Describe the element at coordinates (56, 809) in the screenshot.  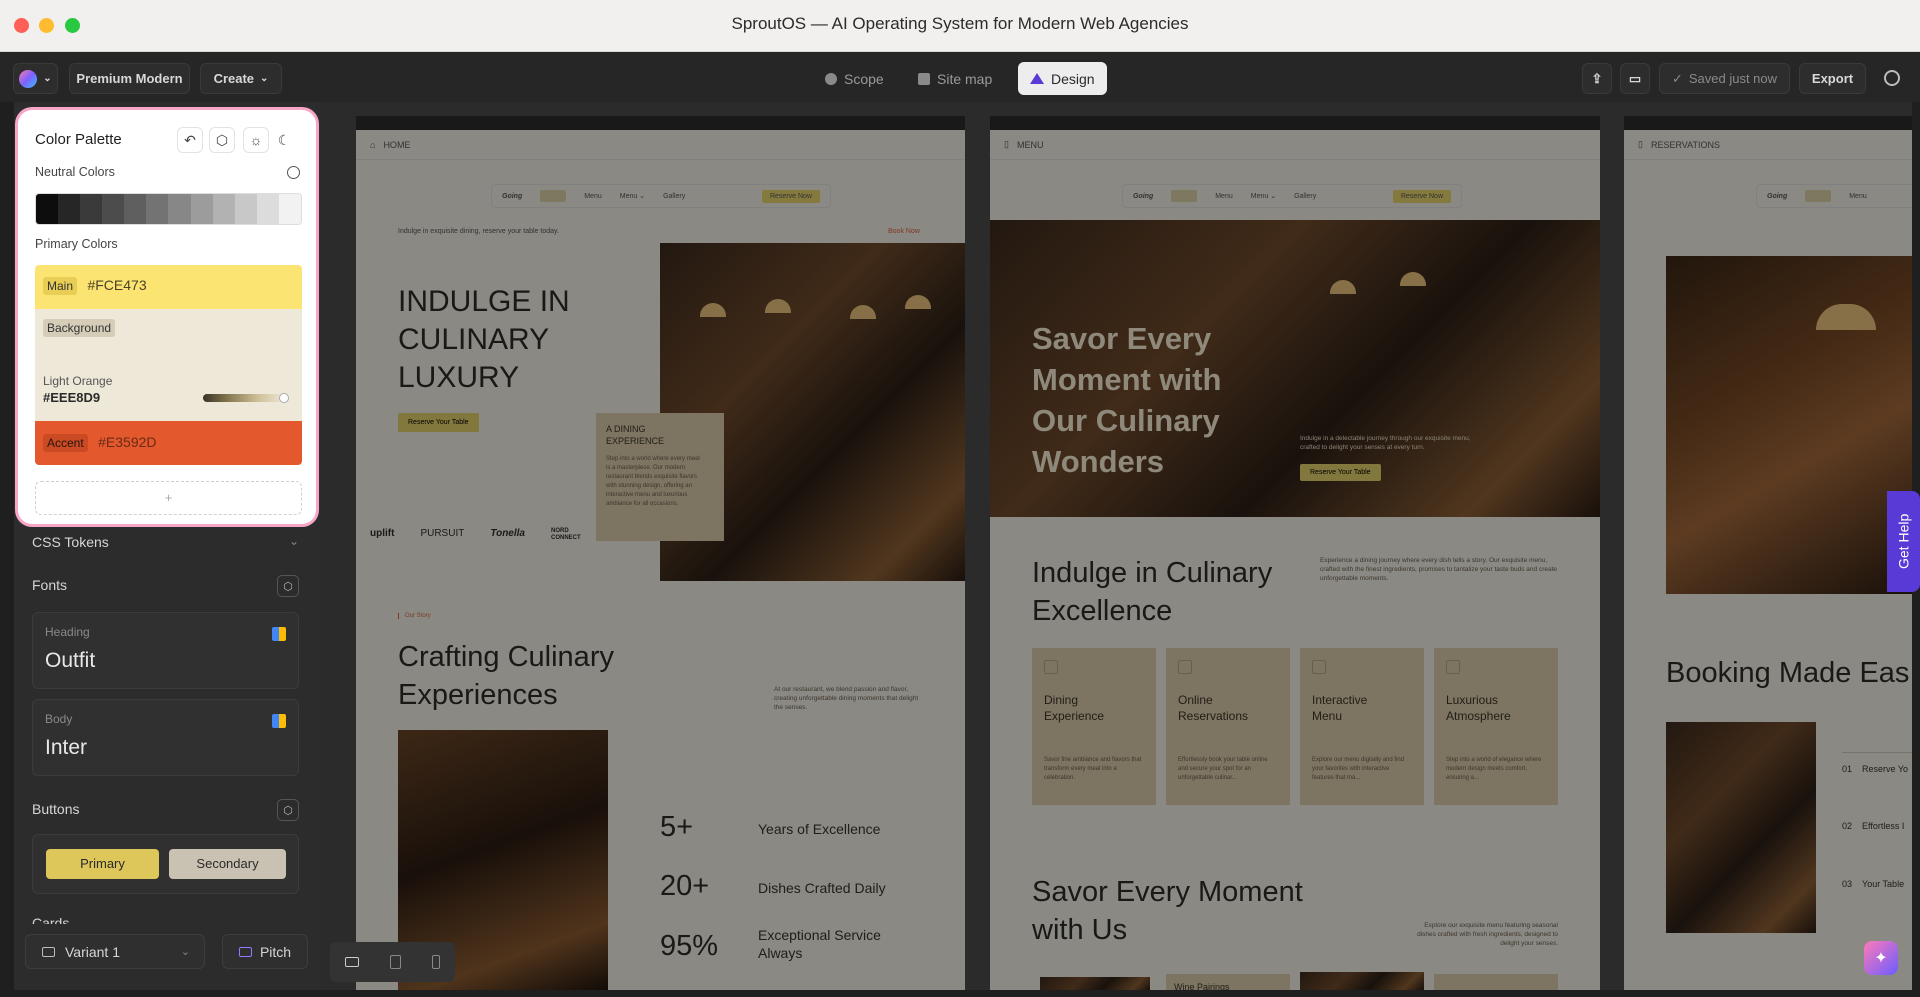
I see `buttons-label: Buttons` at that location.